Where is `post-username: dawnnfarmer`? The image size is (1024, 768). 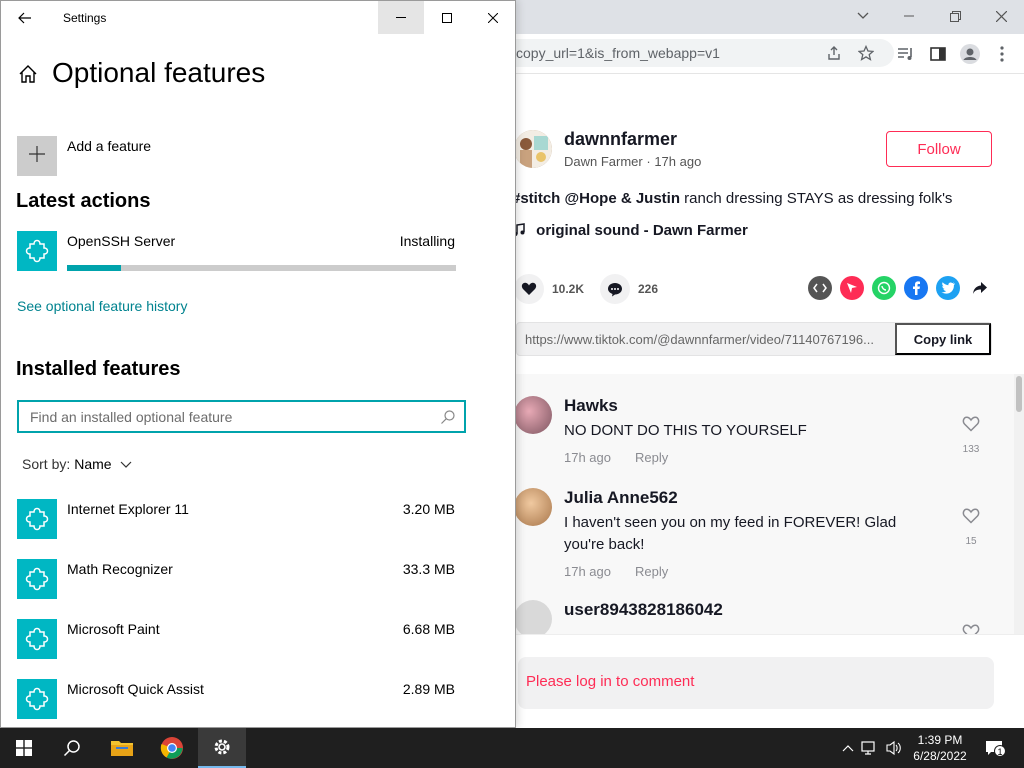 post-username: dawnnfarmer is located at coordinates (620, 139).